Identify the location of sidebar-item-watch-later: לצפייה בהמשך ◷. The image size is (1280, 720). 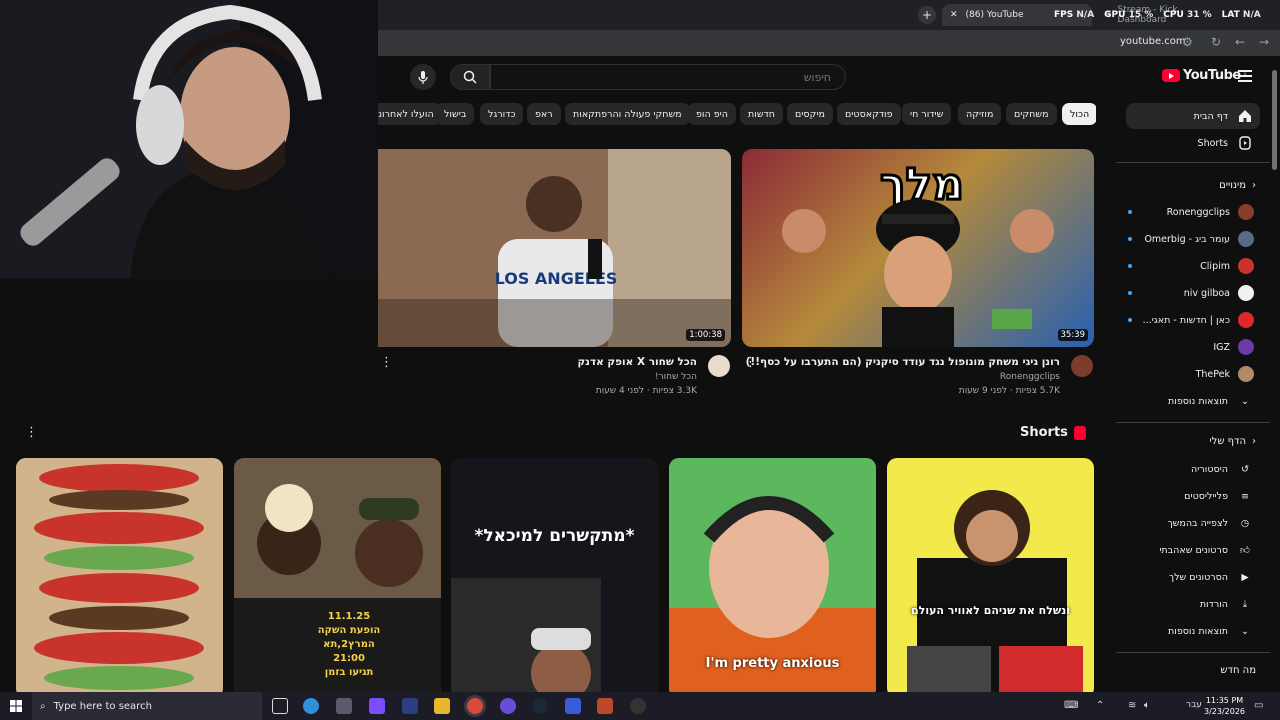
(1193, 523).